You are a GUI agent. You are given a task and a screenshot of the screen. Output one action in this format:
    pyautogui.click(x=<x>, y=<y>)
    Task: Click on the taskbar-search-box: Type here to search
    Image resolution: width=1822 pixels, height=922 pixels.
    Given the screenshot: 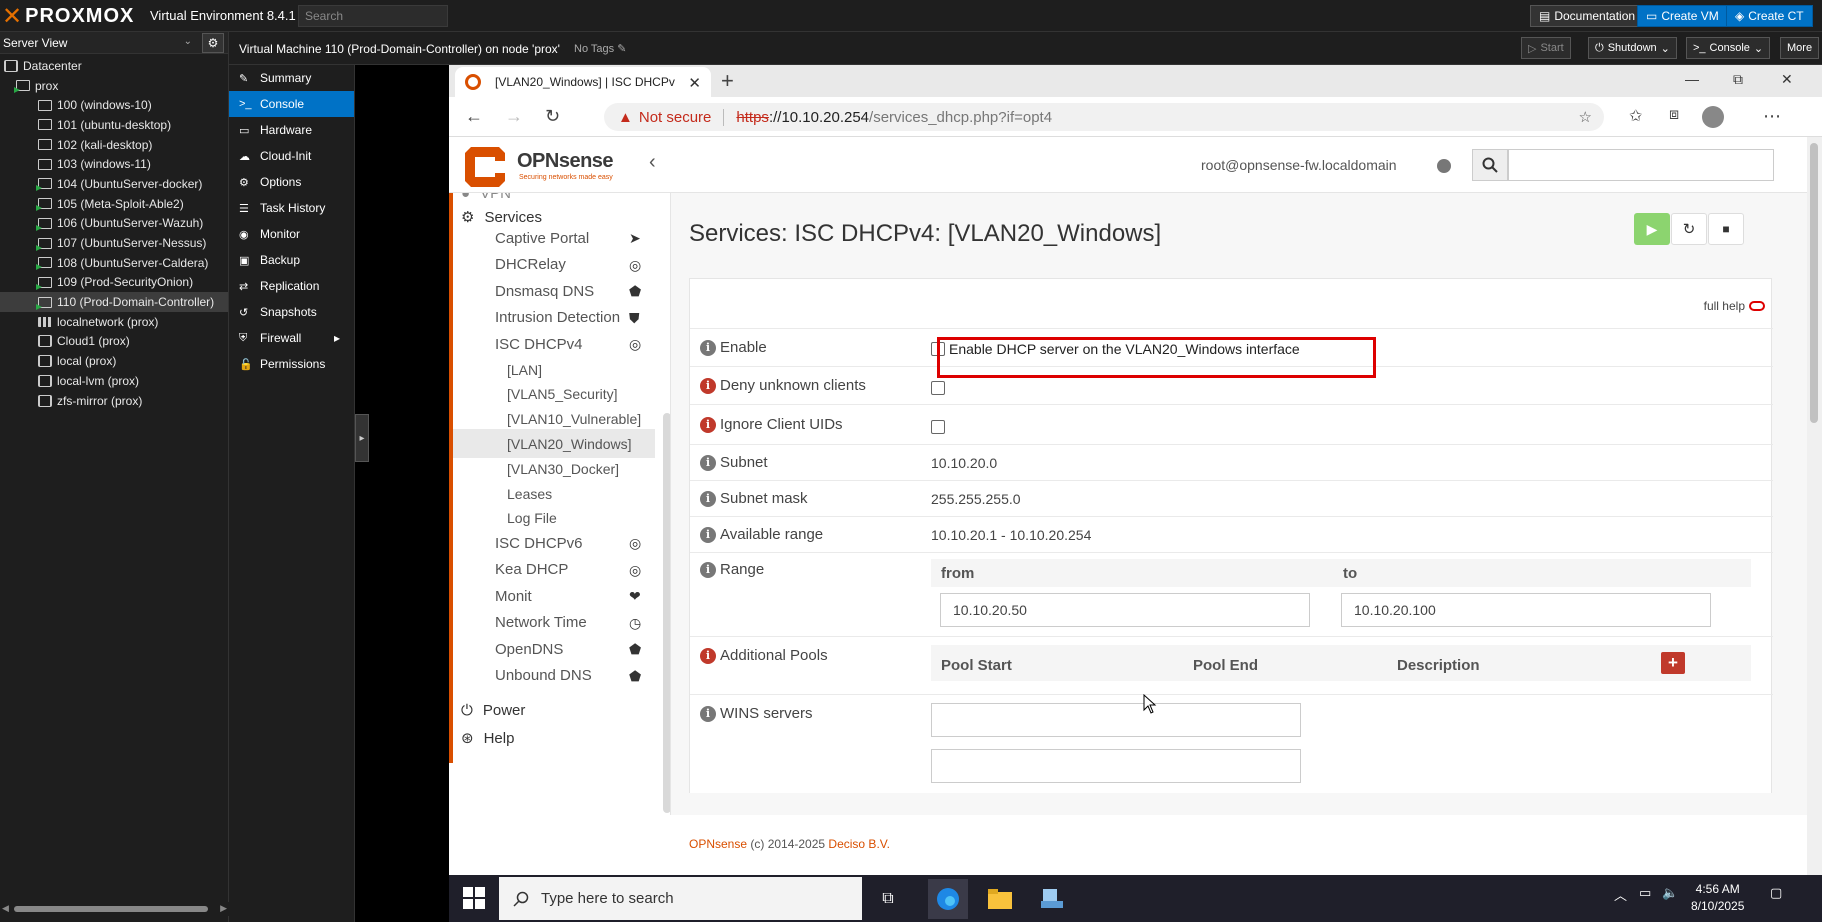 What is the action you would take?
    pyautogui.click(x=680, y=898)
    